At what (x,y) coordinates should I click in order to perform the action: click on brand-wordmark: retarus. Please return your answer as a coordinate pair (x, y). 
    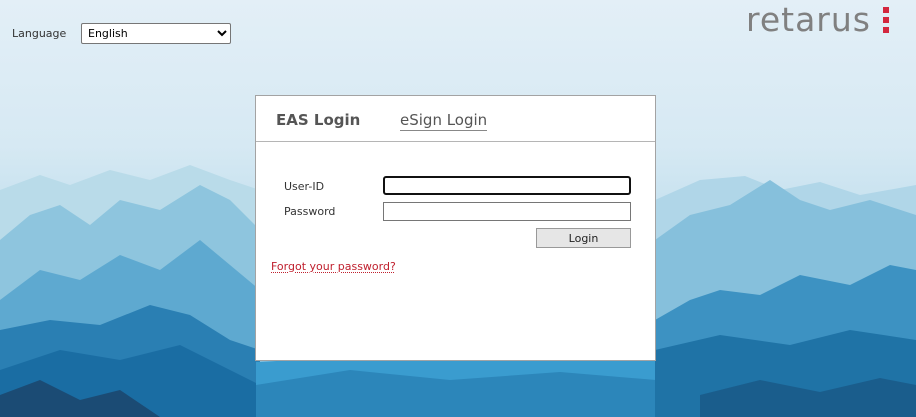
    Looking at the image, I should click on (808, 19).